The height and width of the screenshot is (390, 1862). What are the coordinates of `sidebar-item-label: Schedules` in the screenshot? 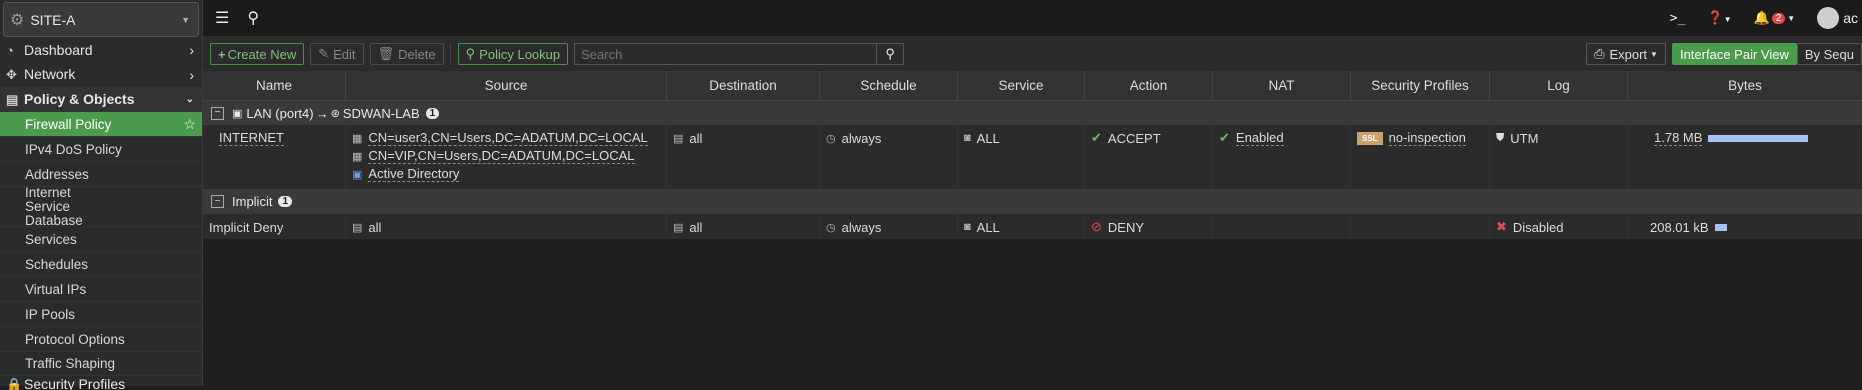 It's located at (57, 264).